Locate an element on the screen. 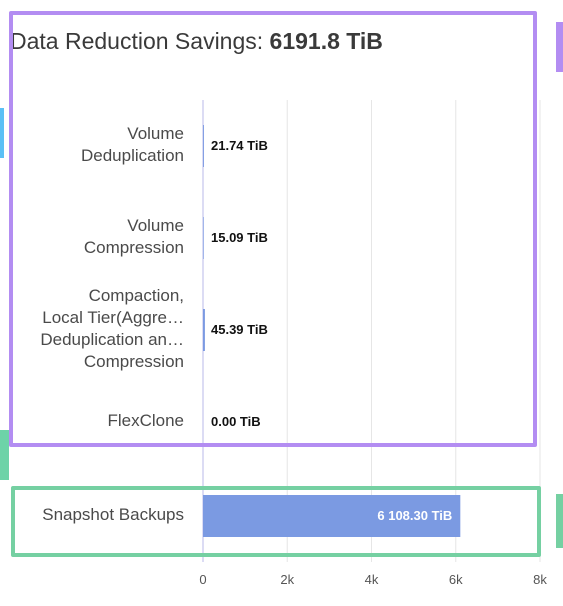  category-label: Snapshot Backups is located at coordinates (113, 515).